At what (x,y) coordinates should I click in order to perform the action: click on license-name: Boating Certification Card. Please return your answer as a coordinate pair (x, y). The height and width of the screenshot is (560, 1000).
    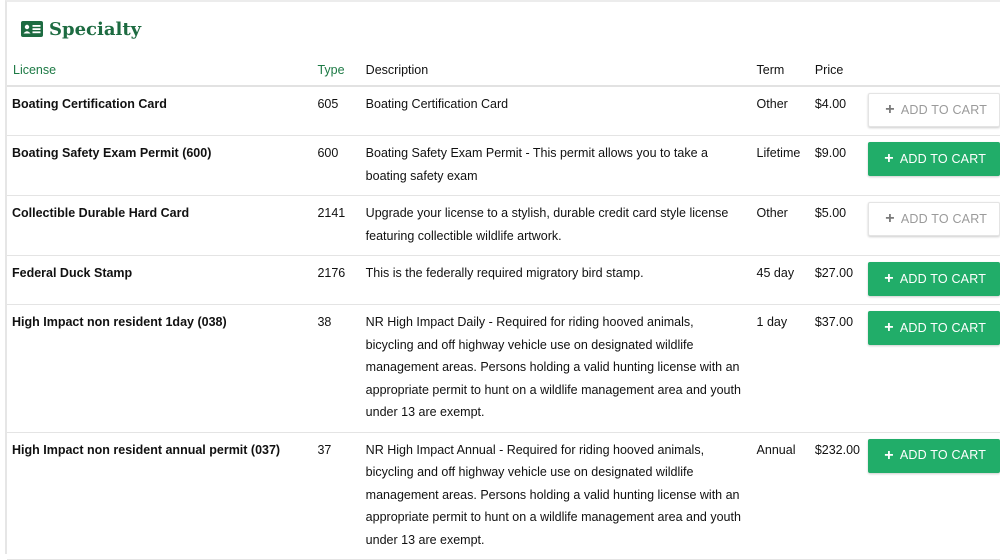
    Looking at the image, I should click on (159, 111).